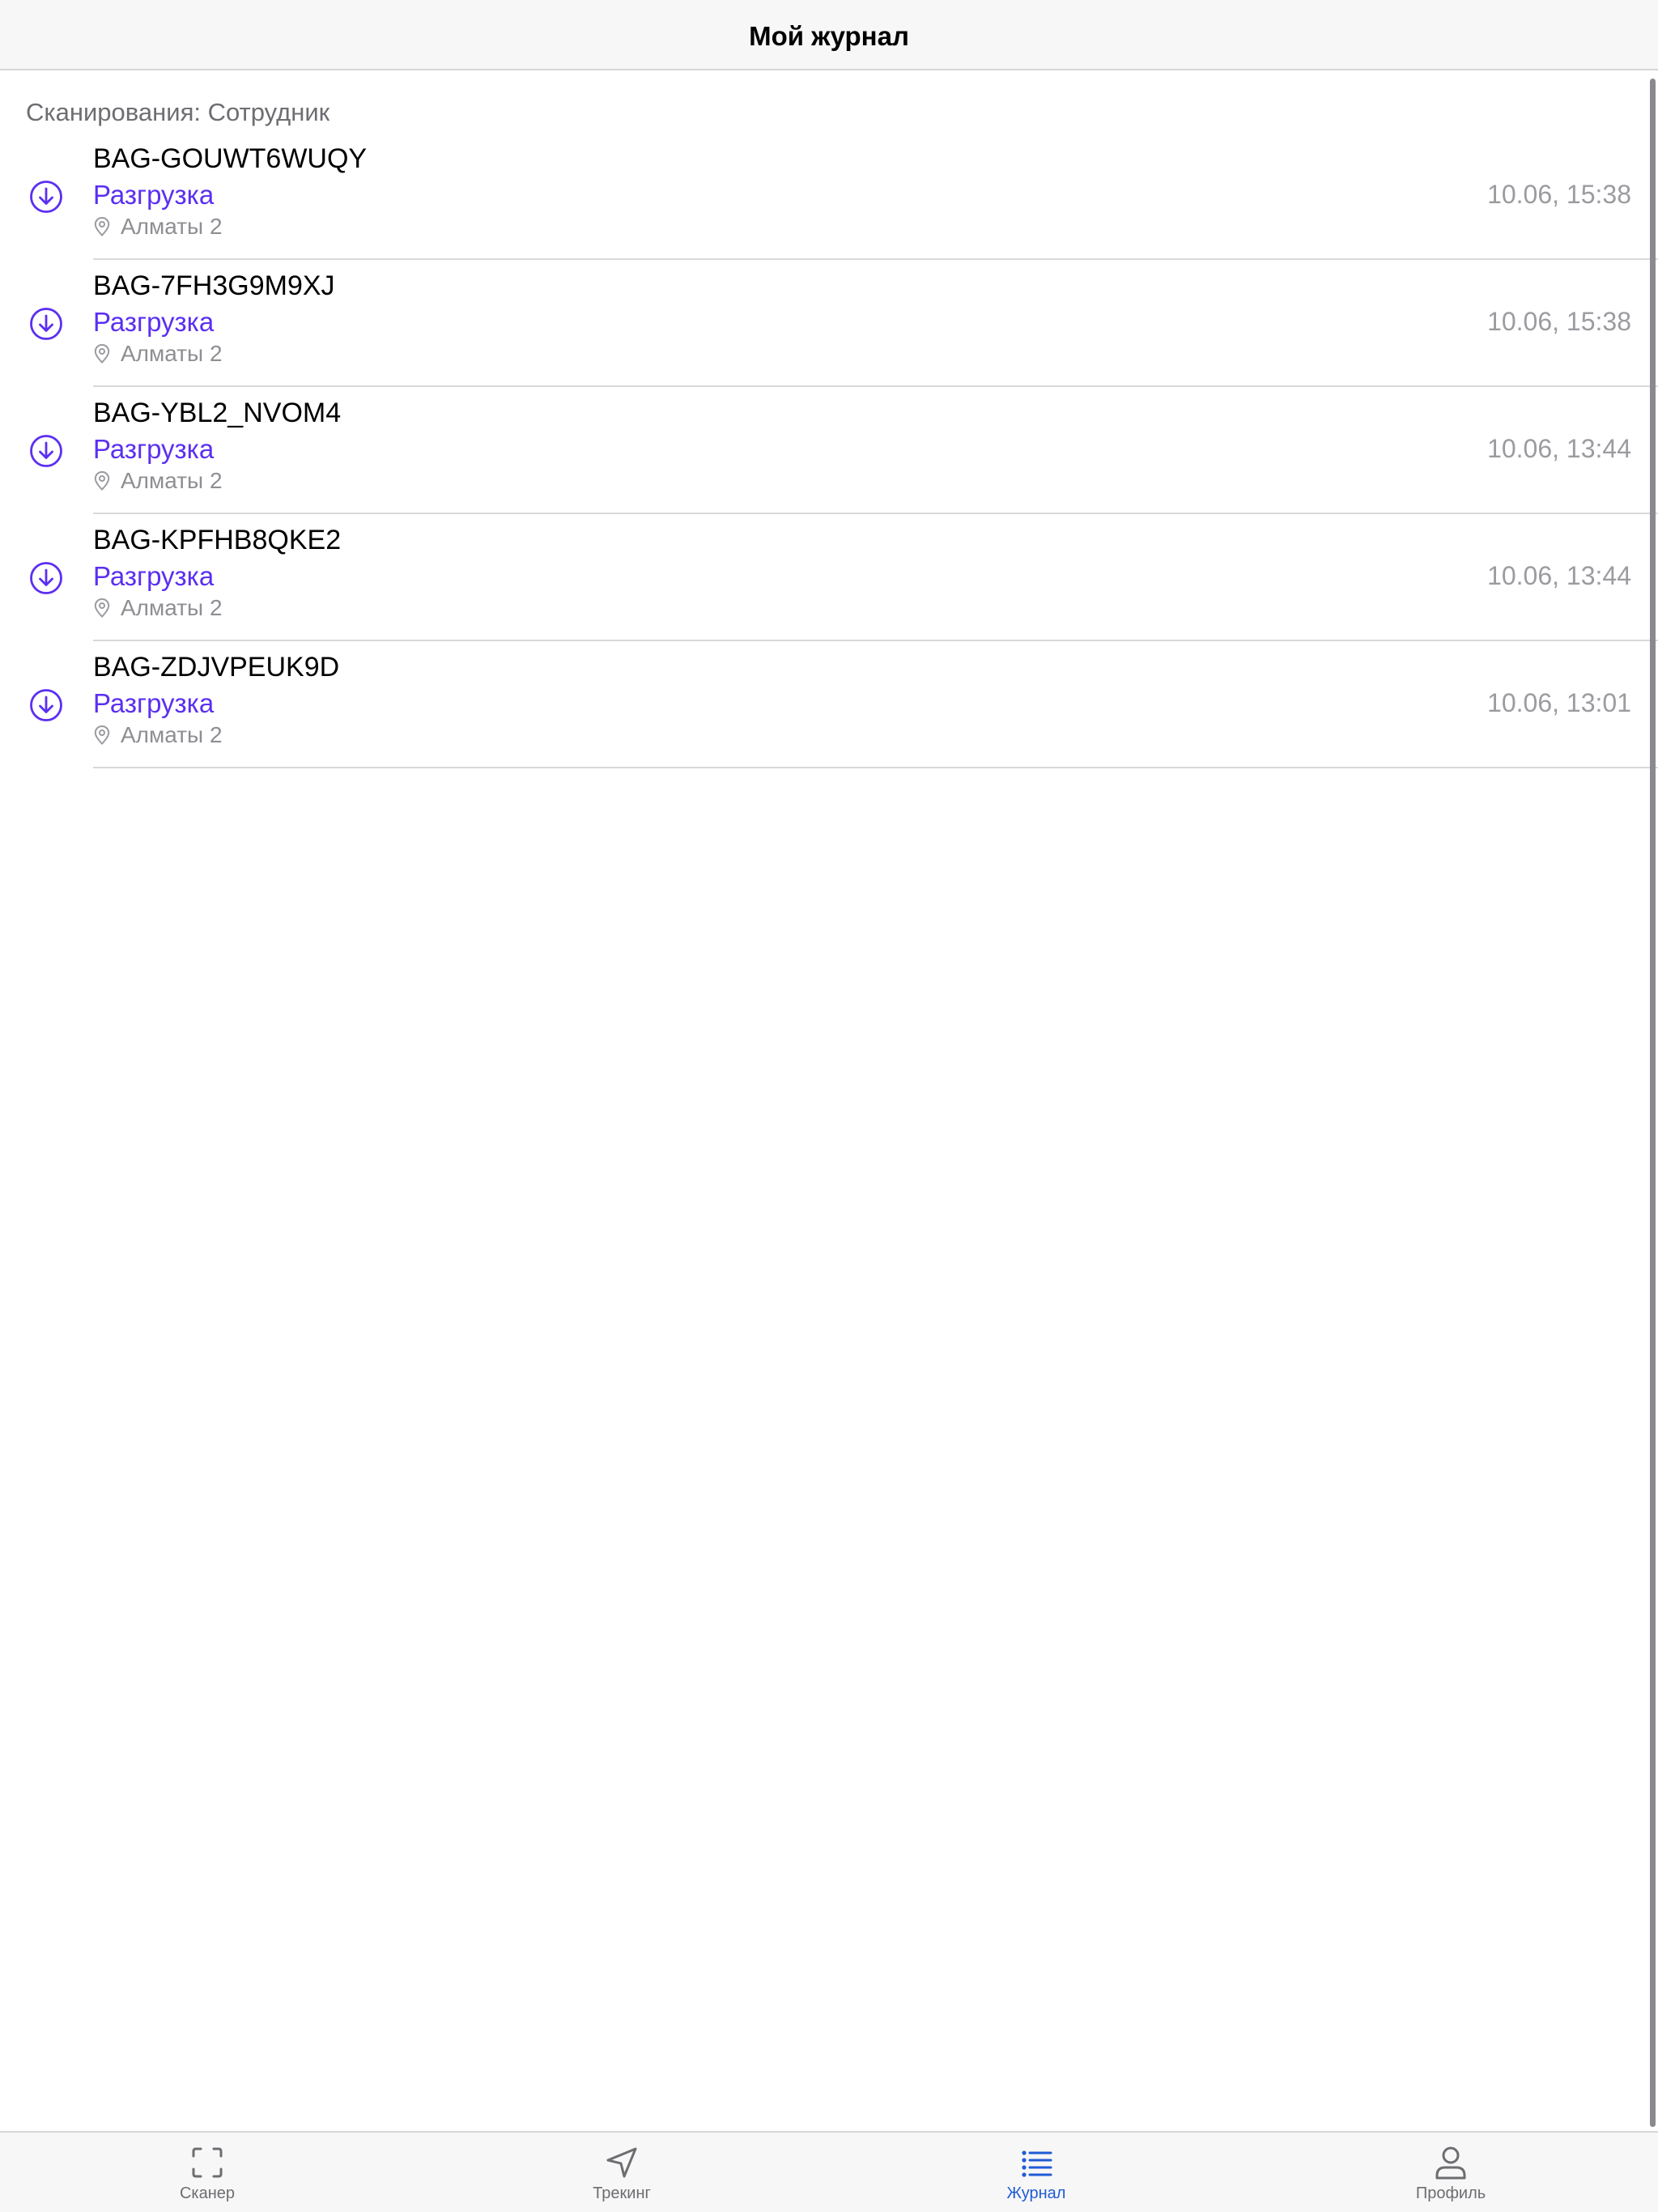 The width and height of the screenshot is (1658, 2212). Describe the element at coordinates (1036, 2193) in the screenshot. I see `tab-label: Журнал` at that location.